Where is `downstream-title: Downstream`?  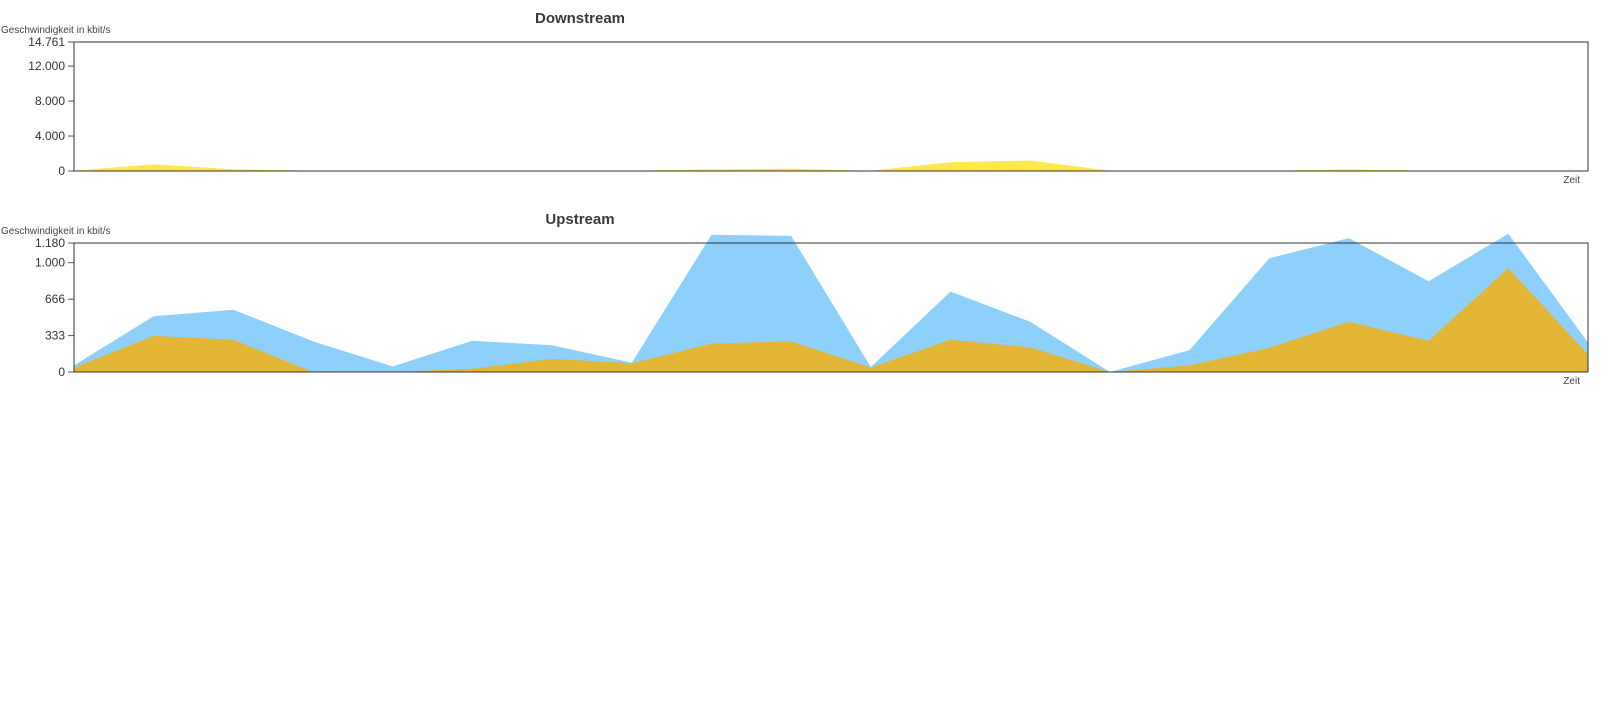
downstream-title: Downstream is located at coordinates (580, 18).